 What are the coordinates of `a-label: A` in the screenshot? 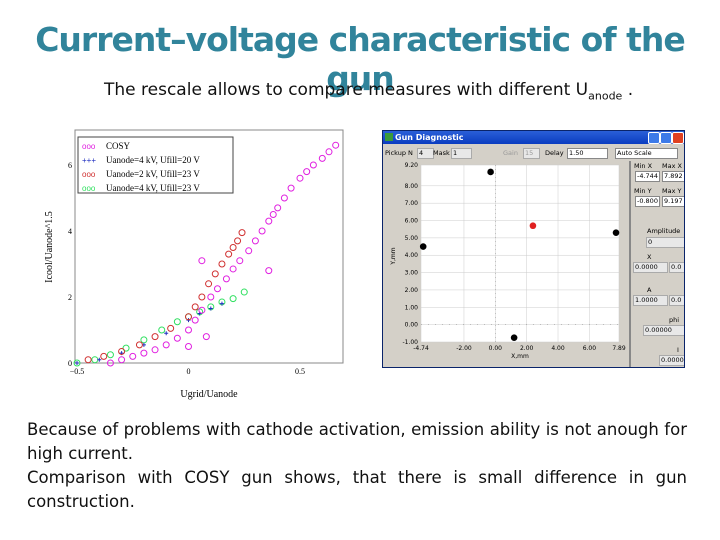 It's located at (649, 290).